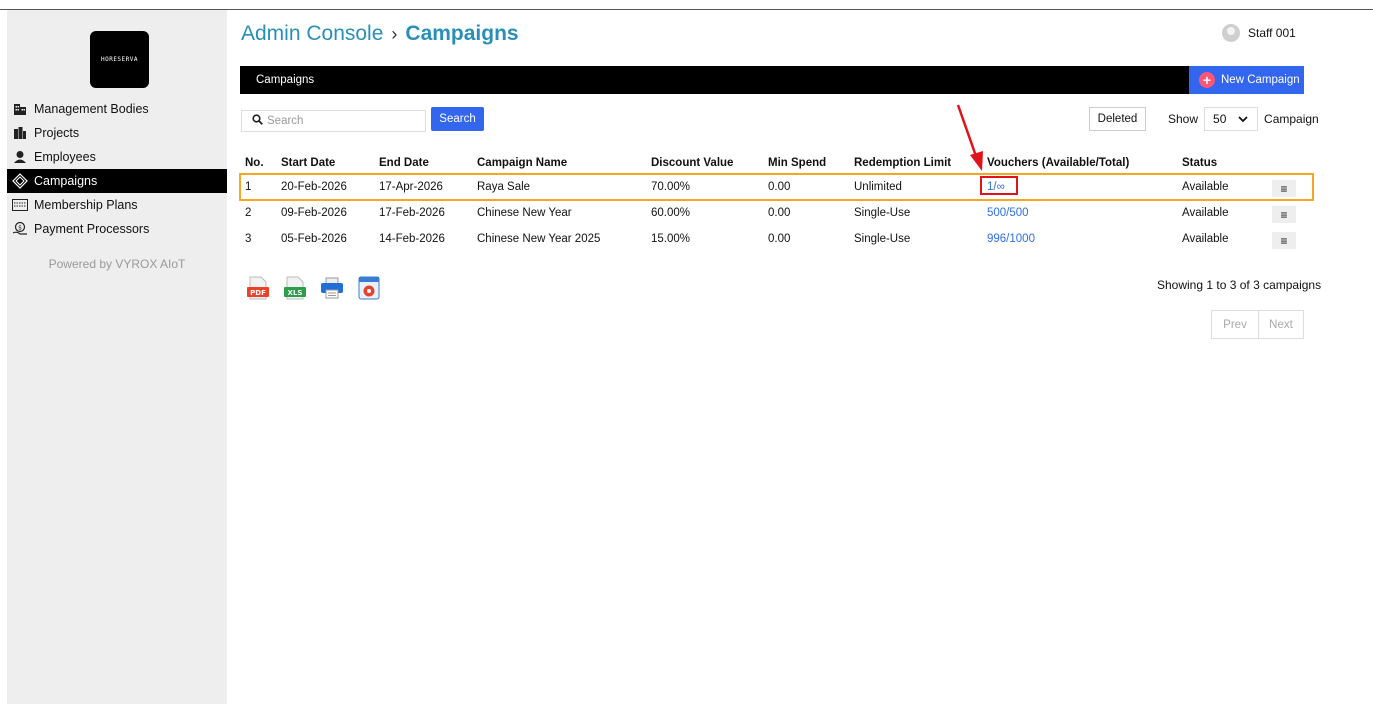 The width and height of the screenshot is (1373, 704). What do you see at coordinates (772, 80) in the screenshot?
I see `section-header-bar: Campaigns` at bounding box center [772, 80].